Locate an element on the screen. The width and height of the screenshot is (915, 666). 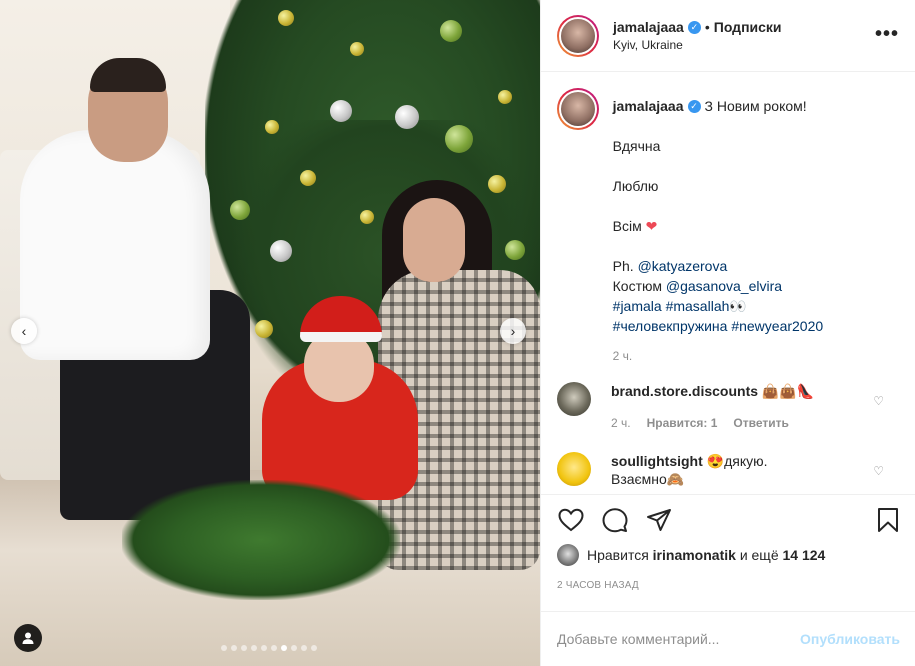
photographer-label: Ph. is located at coordinates (623, 266).